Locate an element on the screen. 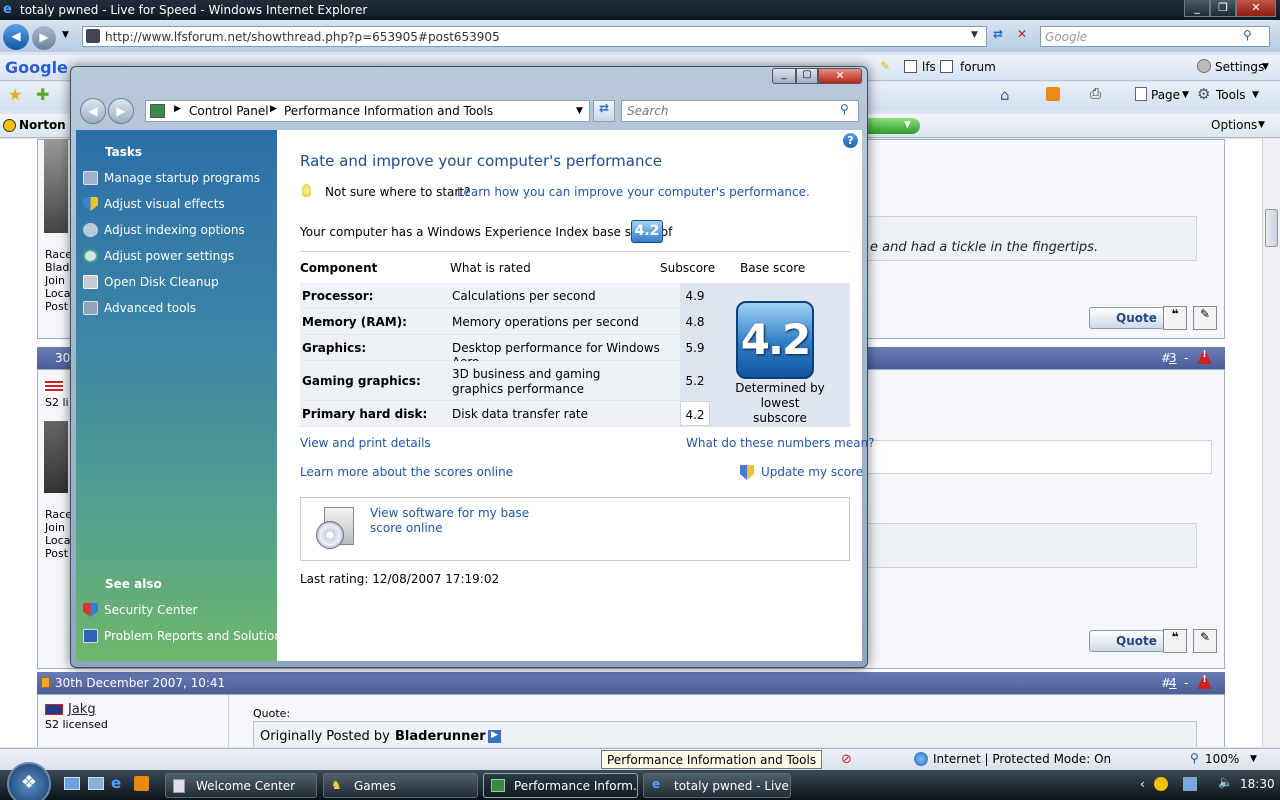  tools-dropdown-icon: ▼ is located at coordinates (1255, 95).